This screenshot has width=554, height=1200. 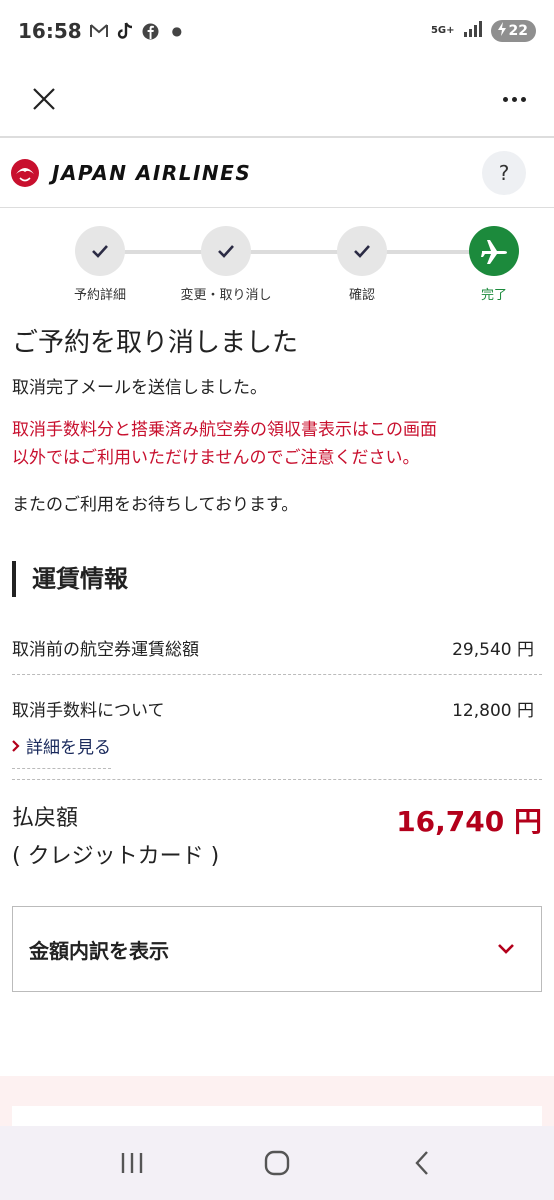 I want to click on home-button, so click(x=277, y=1163).